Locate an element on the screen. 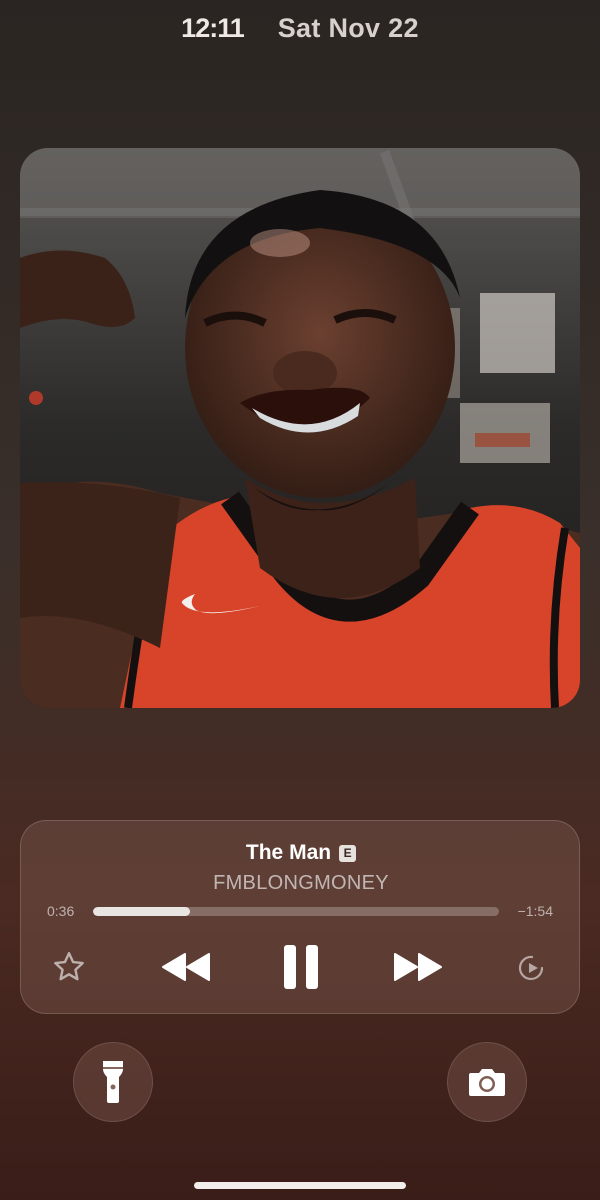 The width and height of the screenshot is (600, 1200). star-icon is located at coordinates (69, 966).